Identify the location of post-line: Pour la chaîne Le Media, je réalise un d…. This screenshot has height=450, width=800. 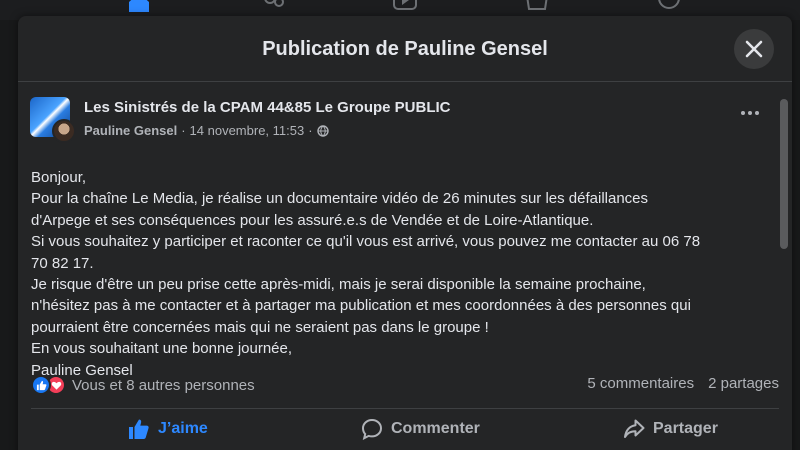
(340, 199).